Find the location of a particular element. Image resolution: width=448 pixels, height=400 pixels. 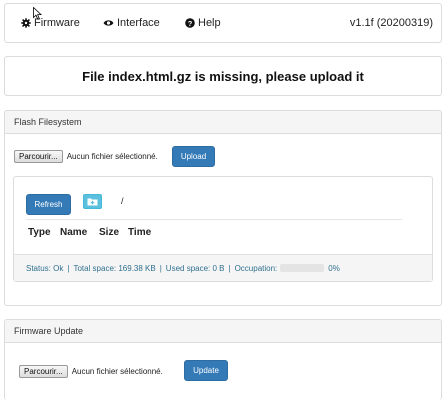

nav-firmware: Firmware is located at coordinates (50, 23).